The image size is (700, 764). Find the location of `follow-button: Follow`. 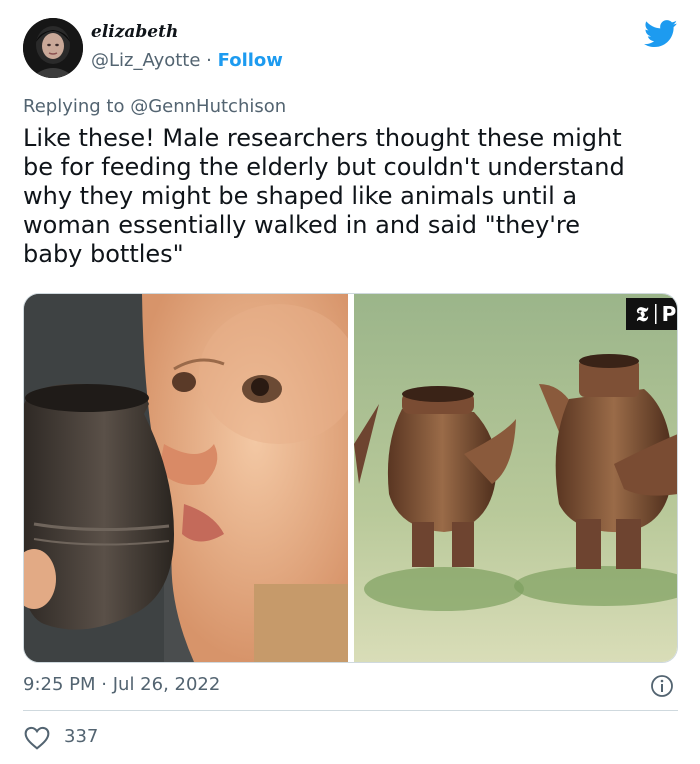

follow-button: Follow is located at coordinates (250, 60).